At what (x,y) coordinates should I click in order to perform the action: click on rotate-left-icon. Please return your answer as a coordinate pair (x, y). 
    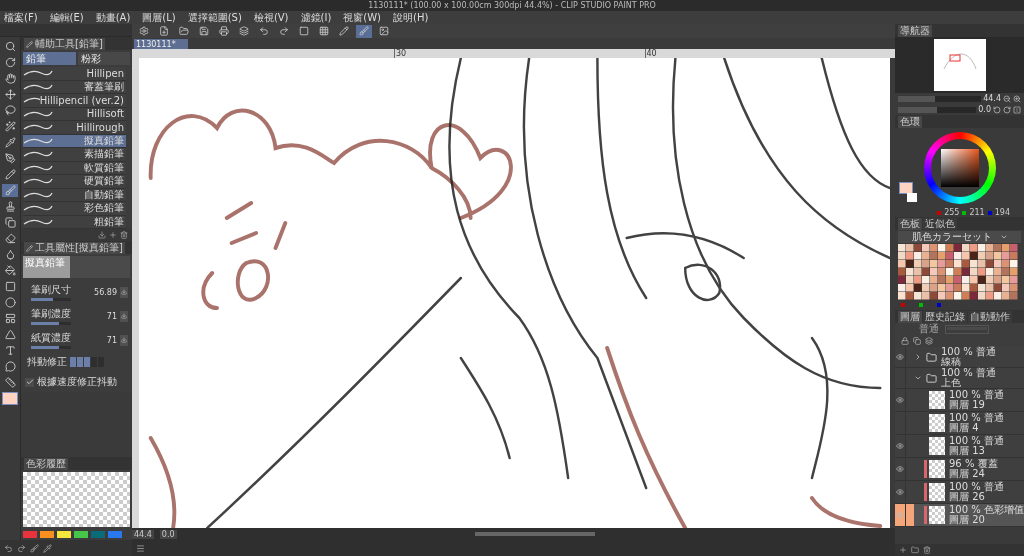
    Looking at the image, I should click on (997, 109).